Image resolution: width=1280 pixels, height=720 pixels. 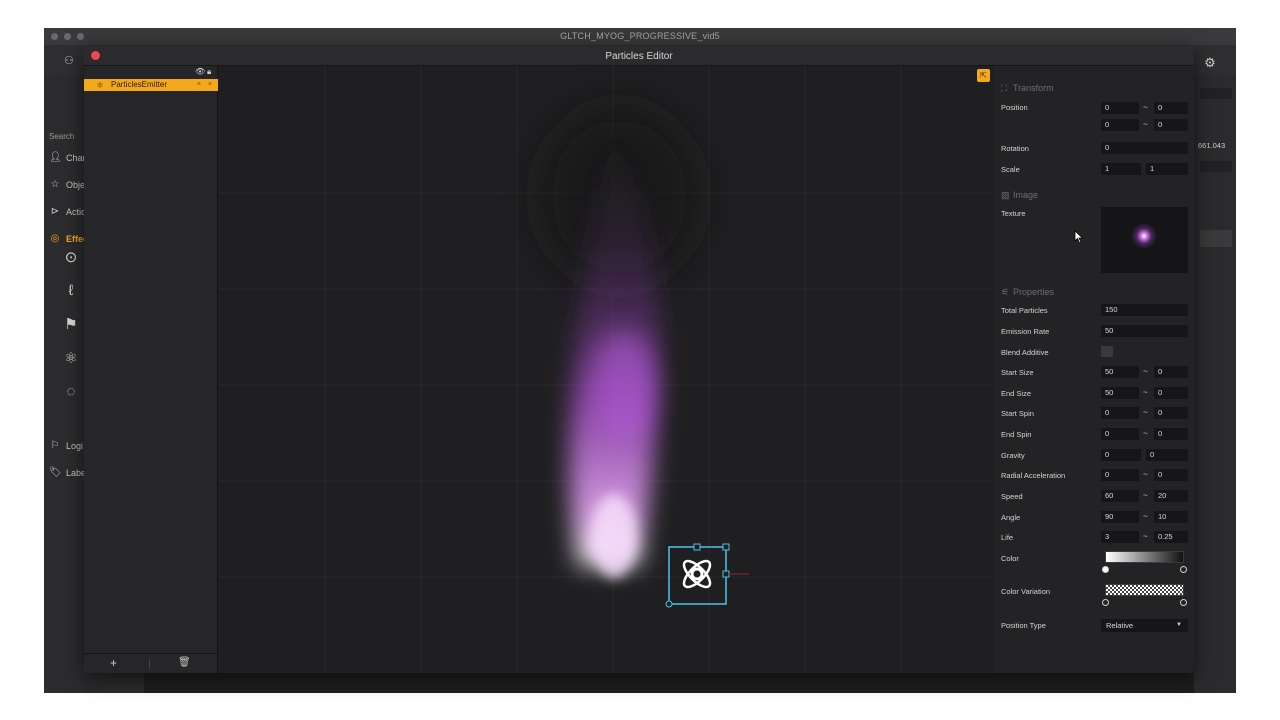 What do you see at coordinates (669, 683) in the screenshot?
I see `background-timeline` at bounding box center [669, 683].